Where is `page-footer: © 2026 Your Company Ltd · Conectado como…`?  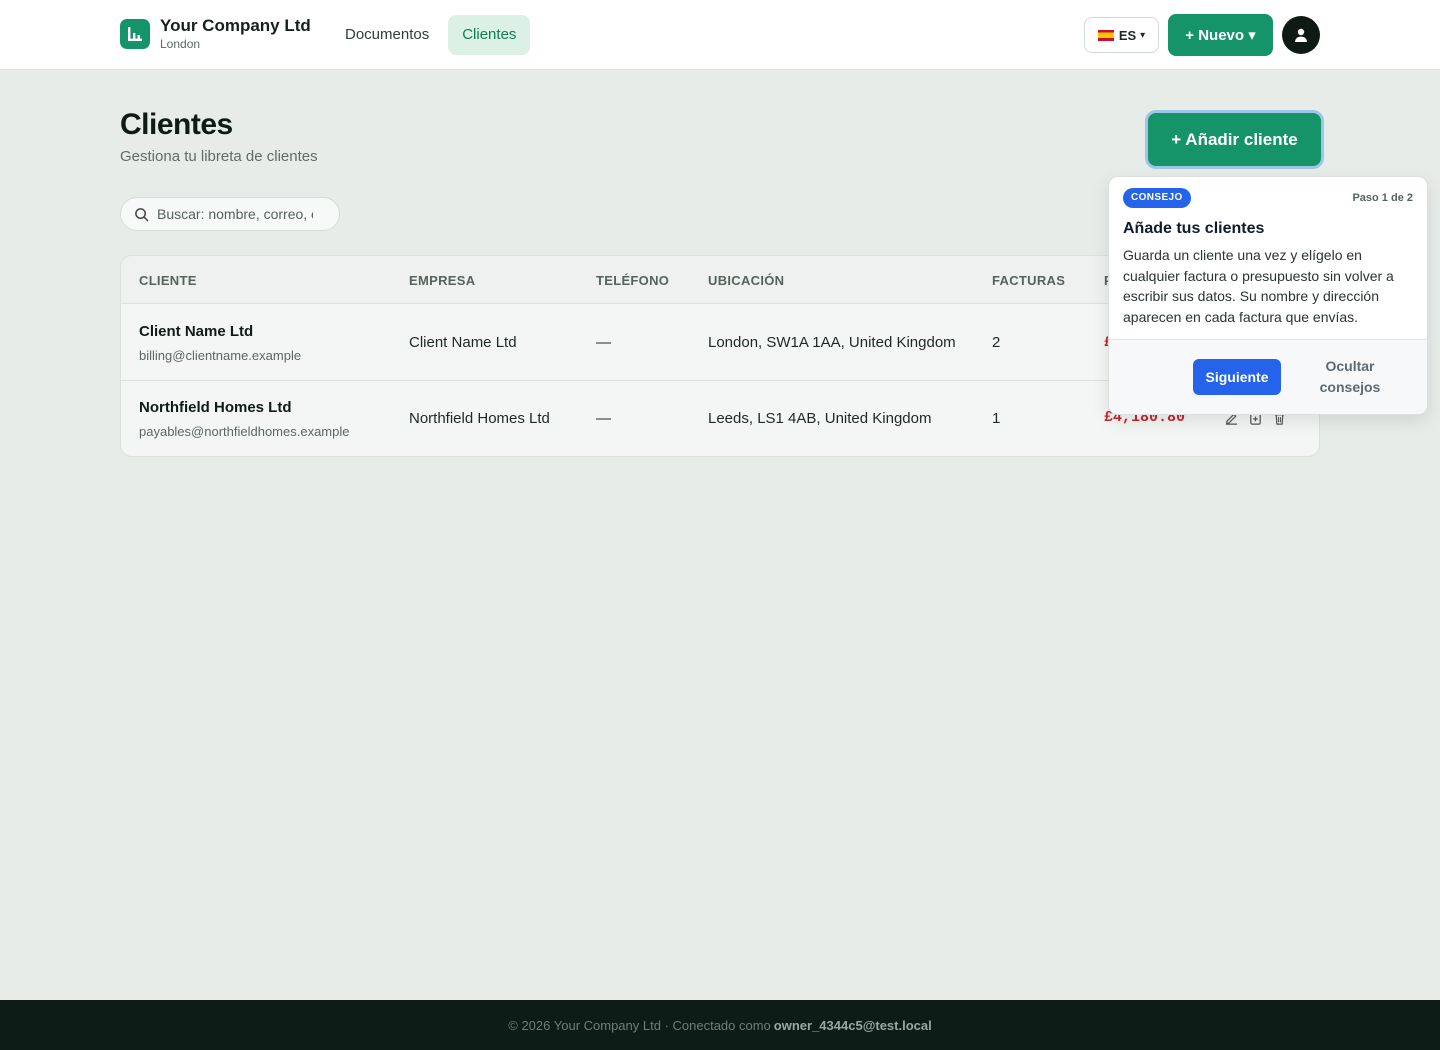
page-footer: © 2026 Your Company Ltd · Conectado como… is located at coordinates (720, 1025).